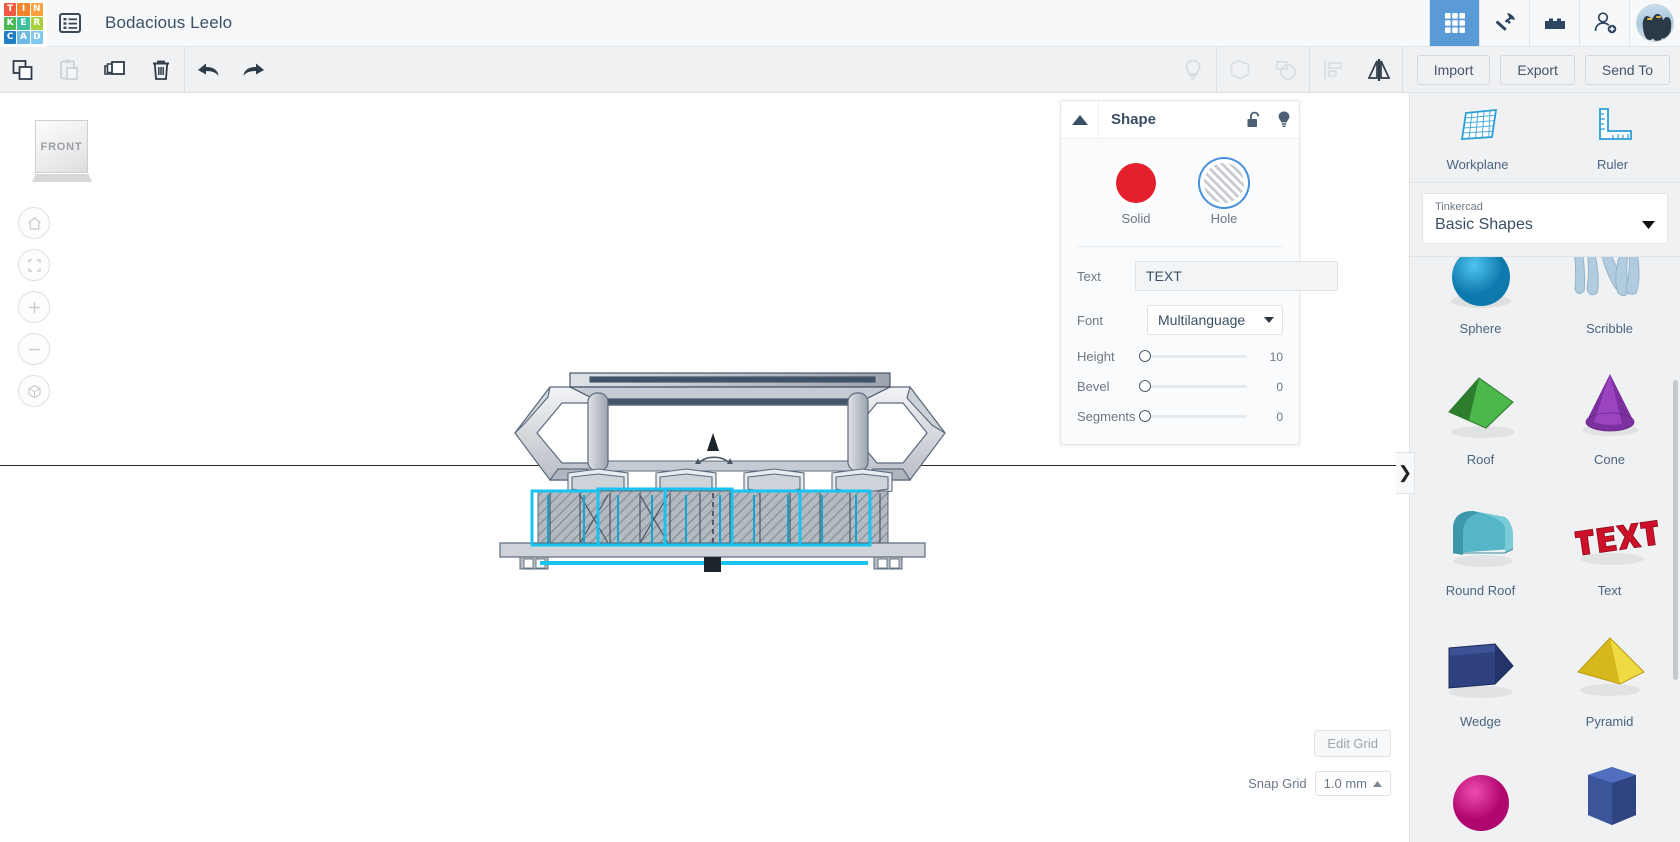 The image size is (1680, 842). I want to click on perspective-toggle-button, so click(34, 391).